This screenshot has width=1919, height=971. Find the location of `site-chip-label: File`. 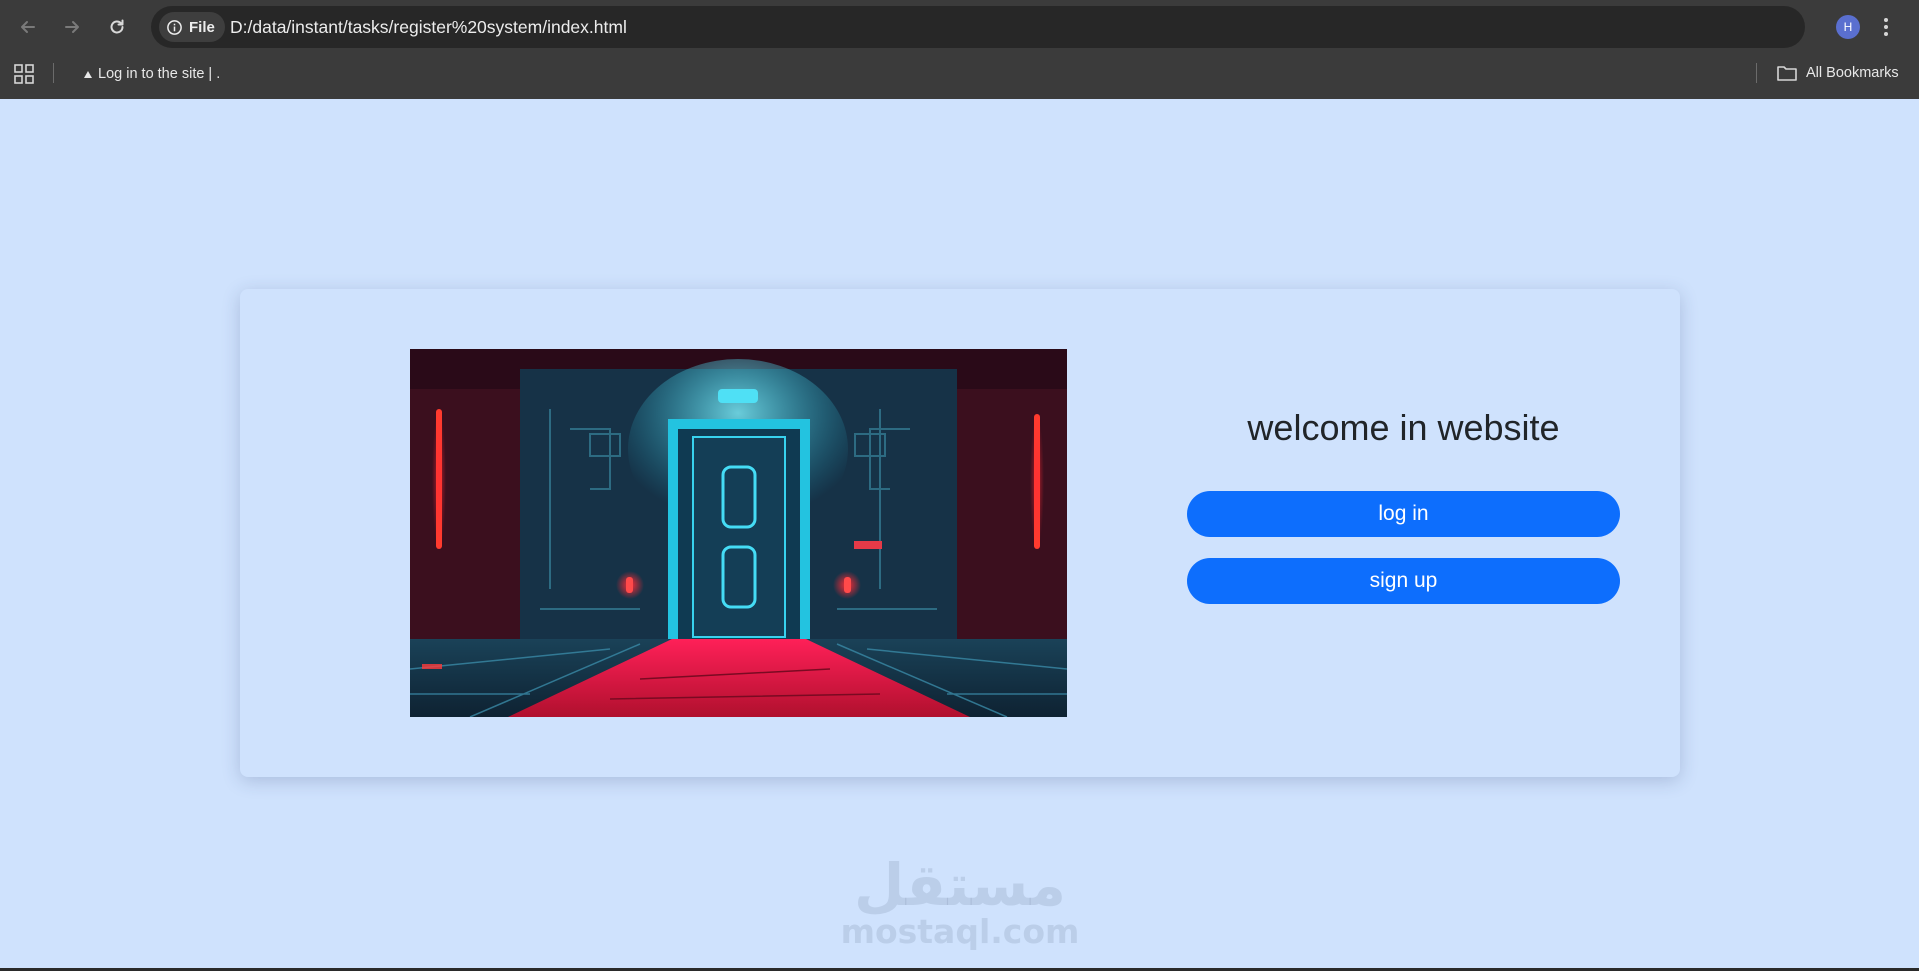

site-chip-label: File is located at coordinates (202, 27).